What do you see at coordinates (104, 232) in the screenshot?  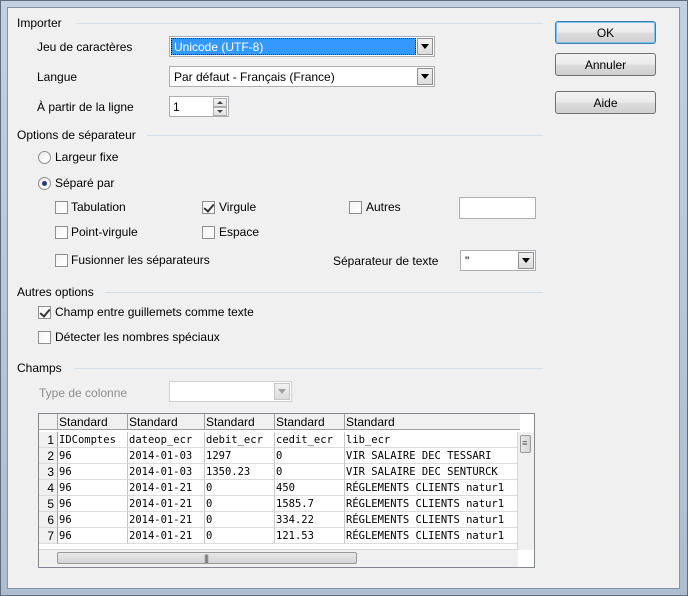 I see `semicolon-label: Point-virgule` at bounding box center [104, 232].